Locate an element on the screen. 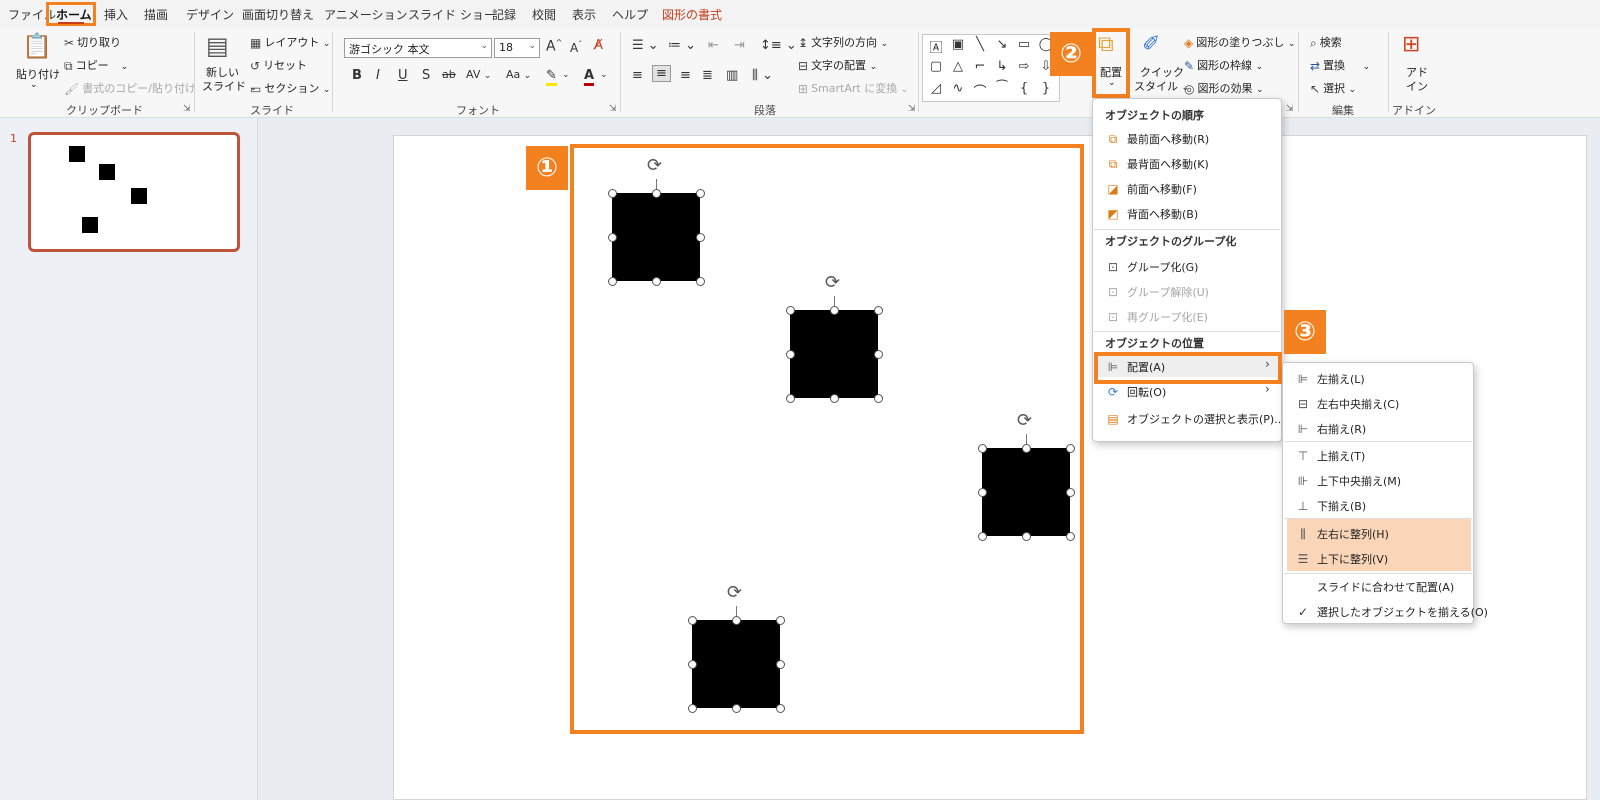 This screenshot has height=800, width=1600. shadow-button: S is located at coordinates (426, 75).